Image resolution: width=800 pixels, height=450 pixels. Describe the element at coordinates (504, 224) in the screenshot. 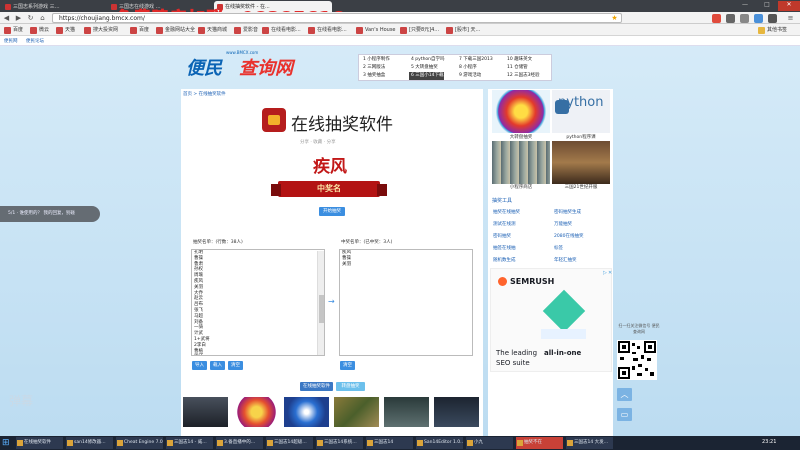

I see `tool-link: 测试在线测` at that location.